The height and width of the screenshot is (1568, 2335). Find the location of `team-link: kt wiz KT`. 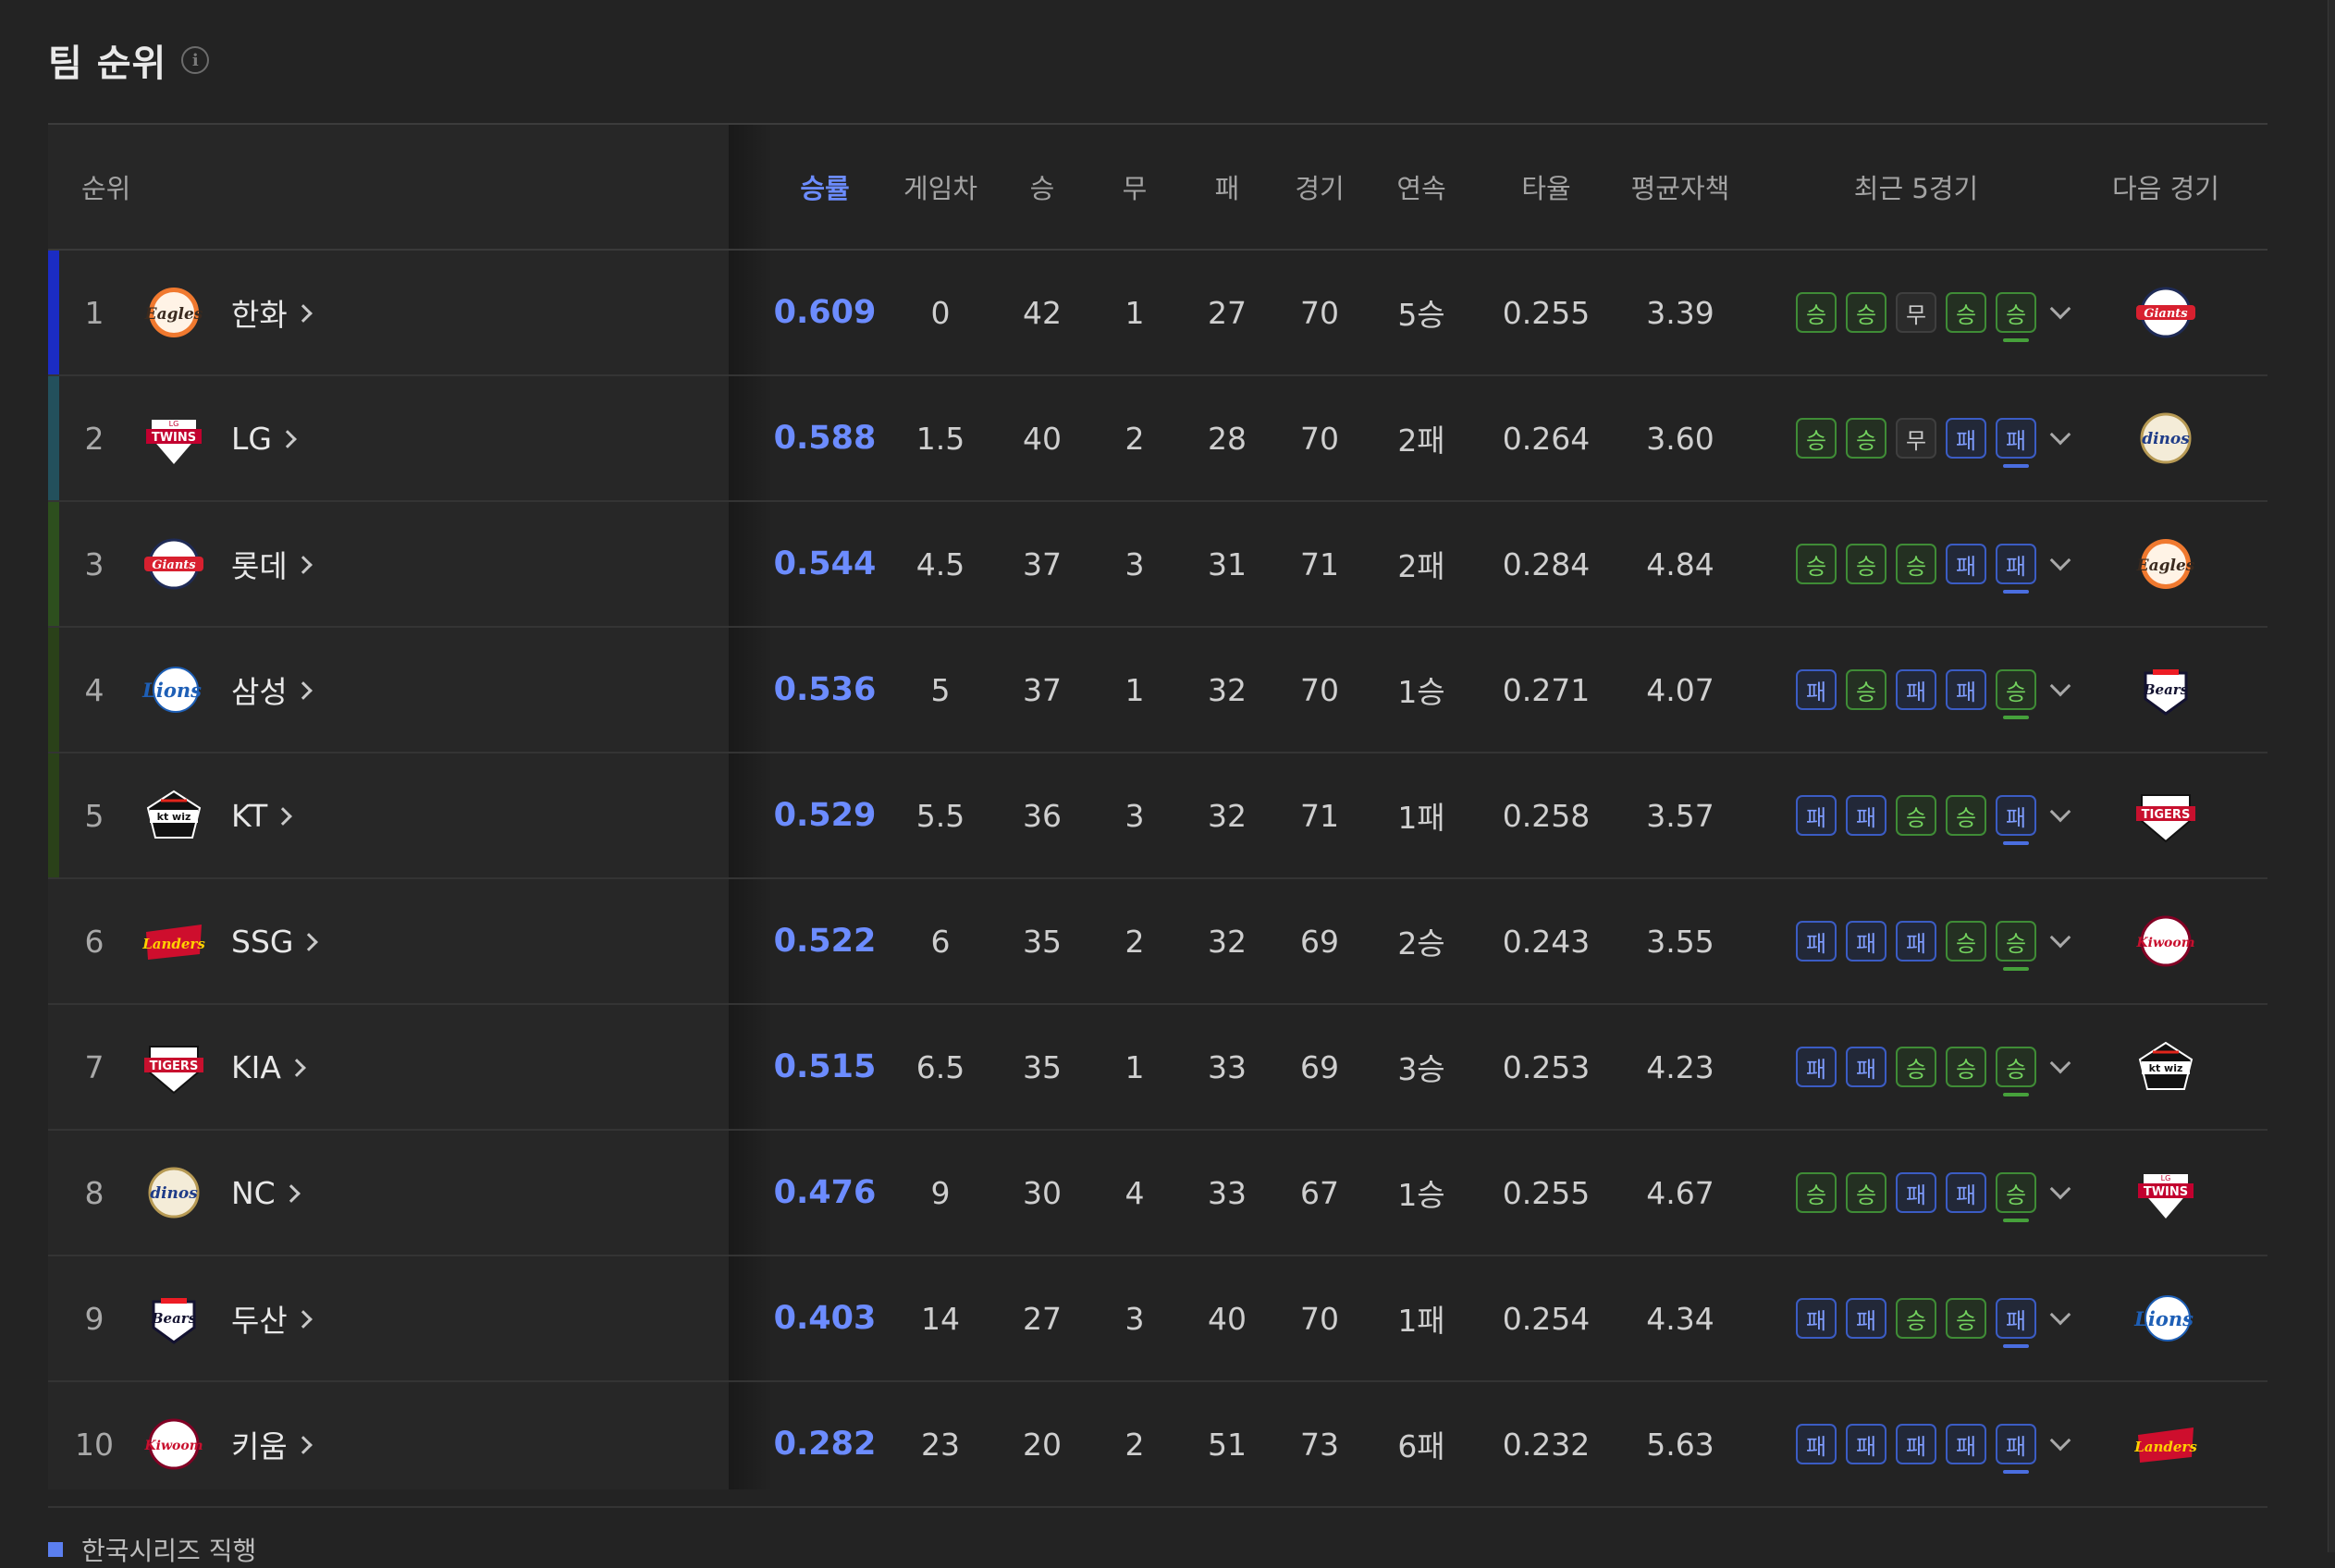

team-link: kt wiz KT is located at coordinates (418, 815).